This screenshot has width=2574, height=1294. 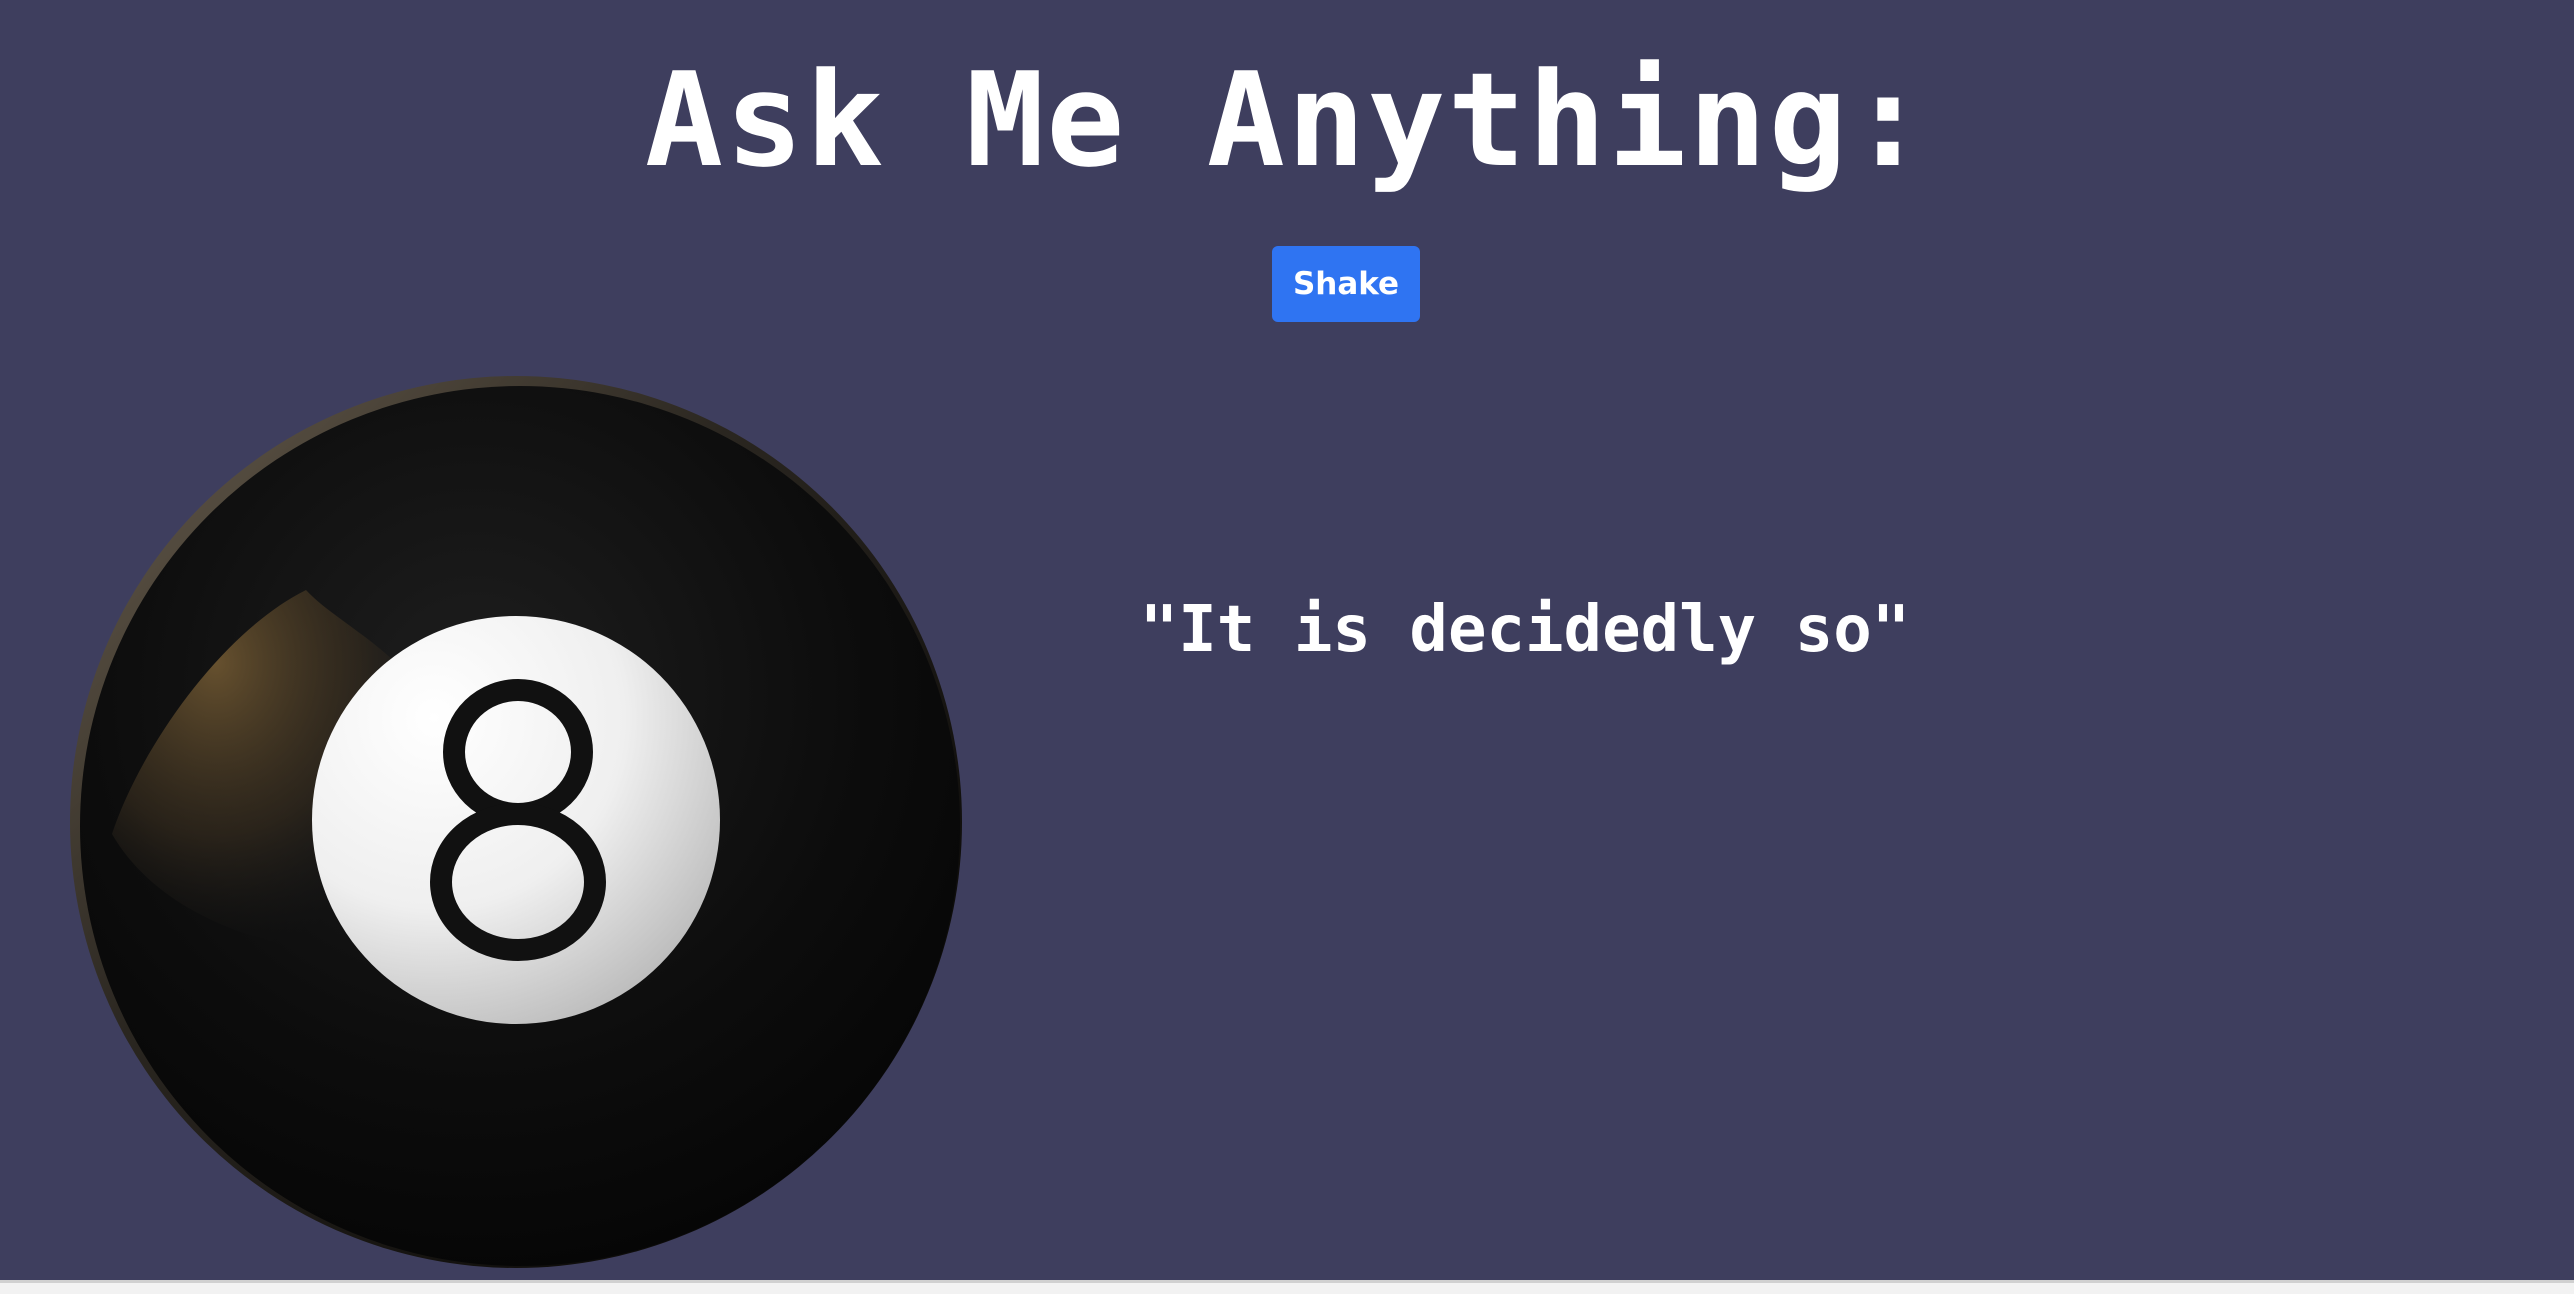 I want to click on page-title: Ask Me Anything:, so click(x=1287, y=120).